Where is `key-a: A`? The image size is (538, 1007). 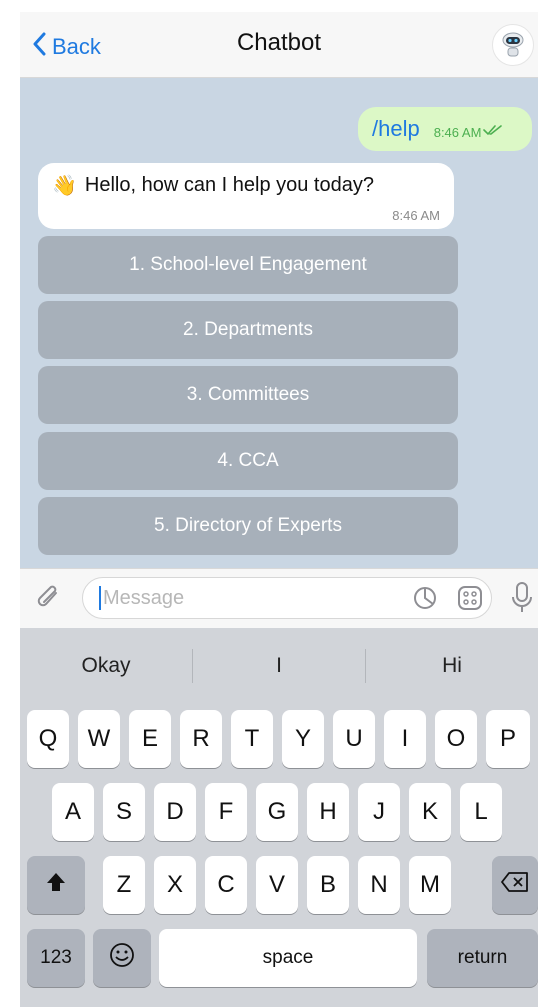
key-a: A is located at coordinates (73, 812).